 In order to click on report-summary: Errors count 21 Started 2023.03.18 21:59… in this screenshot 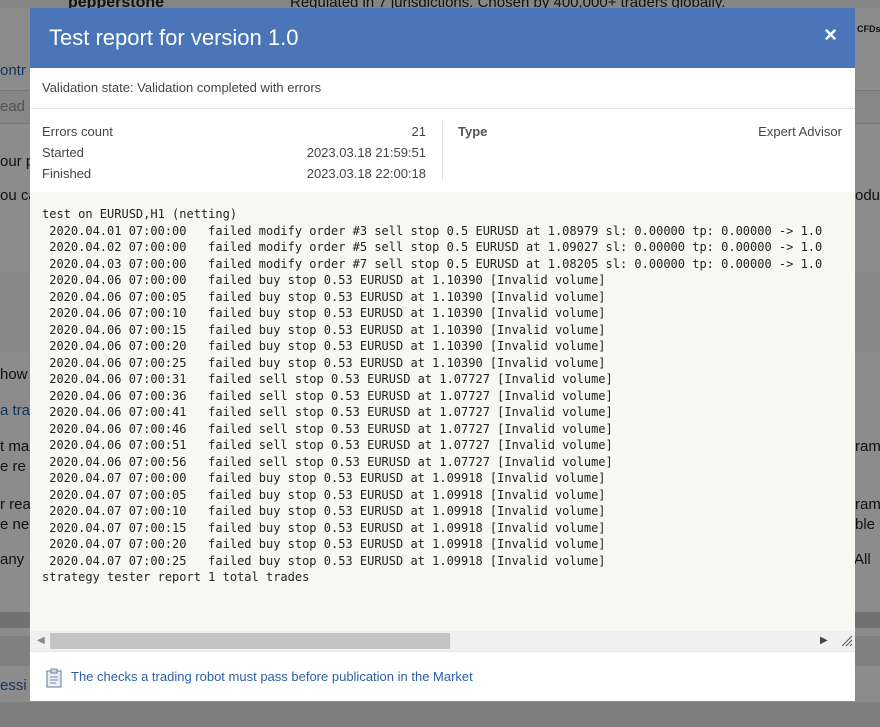, I will do `click(442, 151)`.